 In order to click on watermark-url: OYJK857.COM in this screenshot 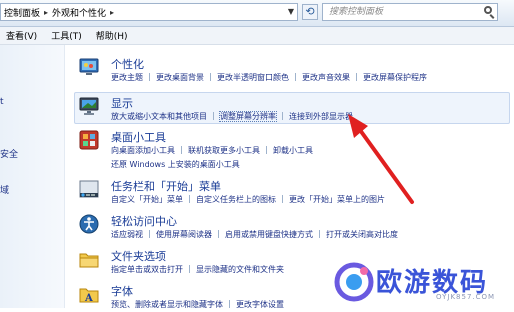, I will do `click(466, 297)`.